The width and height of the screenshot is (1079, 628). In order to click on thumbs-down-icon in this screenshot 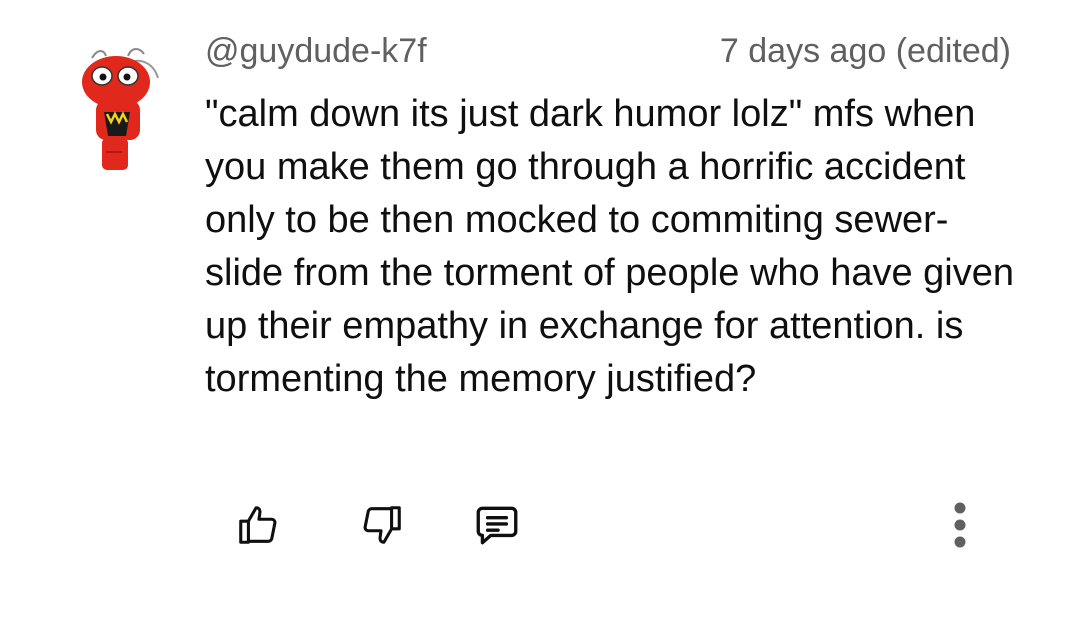, I will do `click(382, 525)`.